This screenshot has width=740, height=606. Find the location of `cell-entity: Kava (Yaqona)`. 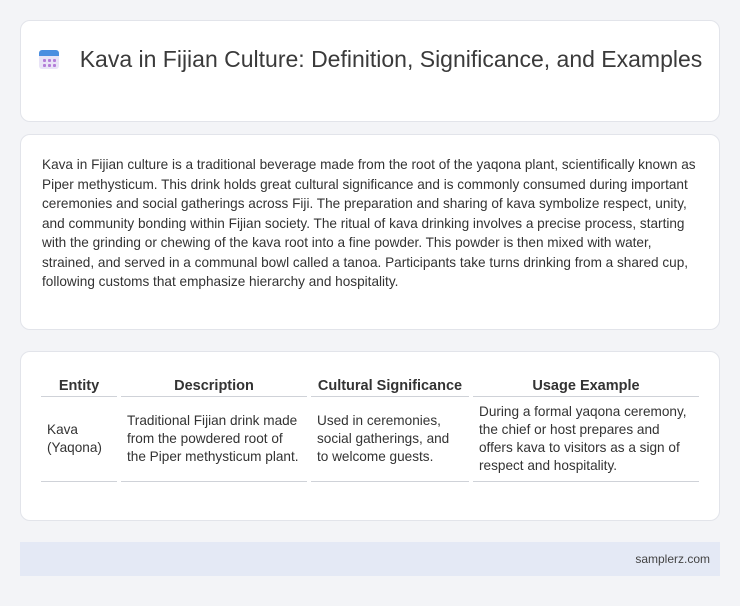

cell-entity: Kava (Yaqona) is located at coordinates (80, 439).